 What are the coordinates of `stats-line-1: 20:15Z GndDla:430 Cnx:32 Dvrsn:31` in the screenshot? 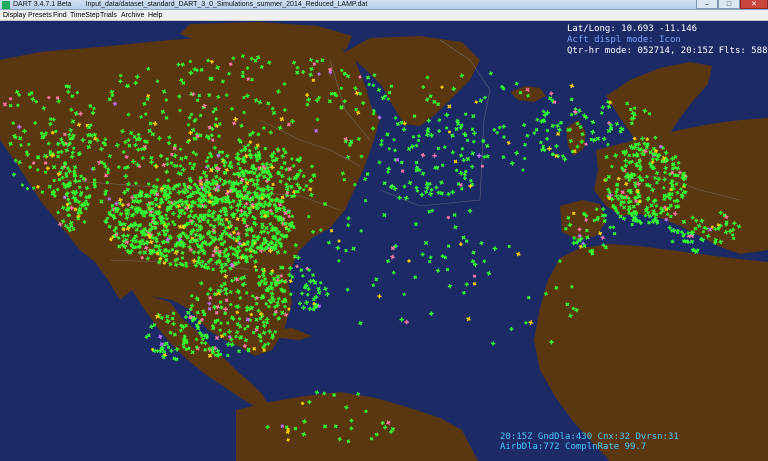 It's located at (589, 437).